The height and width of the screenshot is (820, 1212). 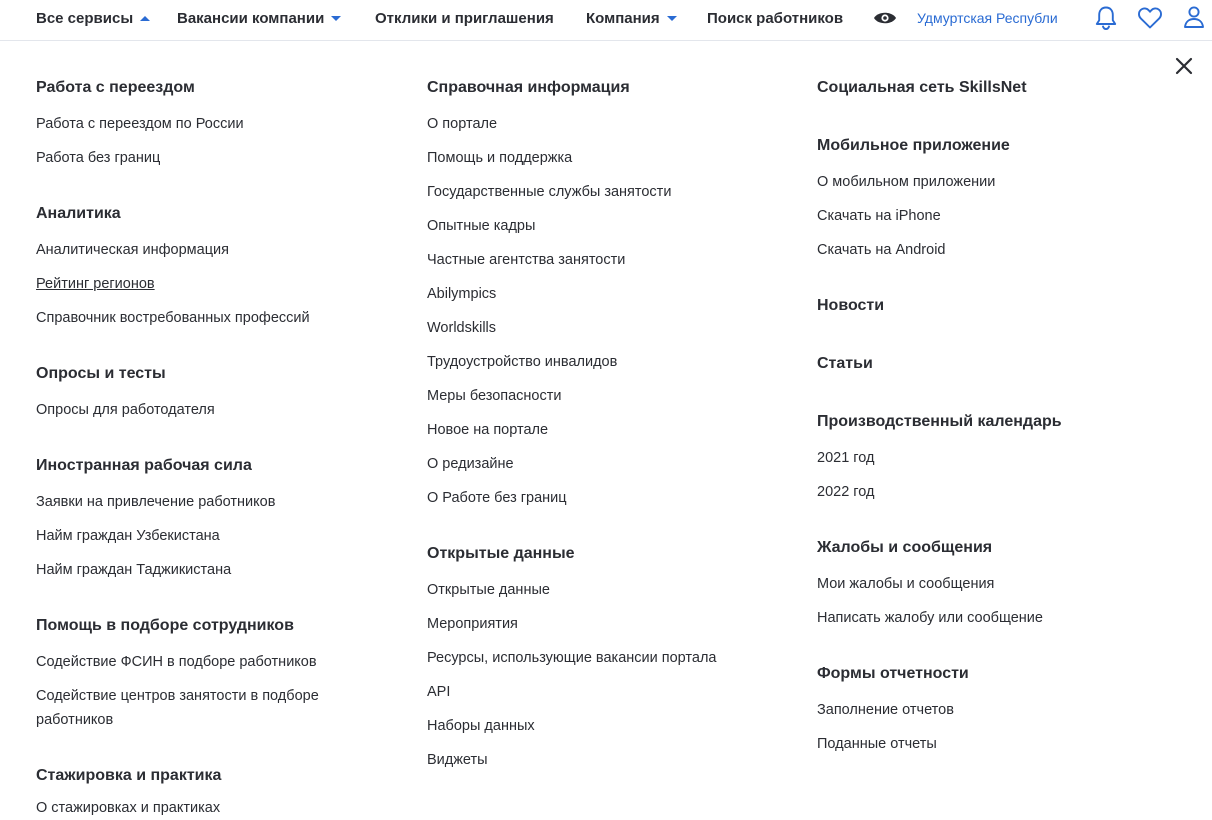 I want to click on bell-icon, so click(x=1106, y=18).